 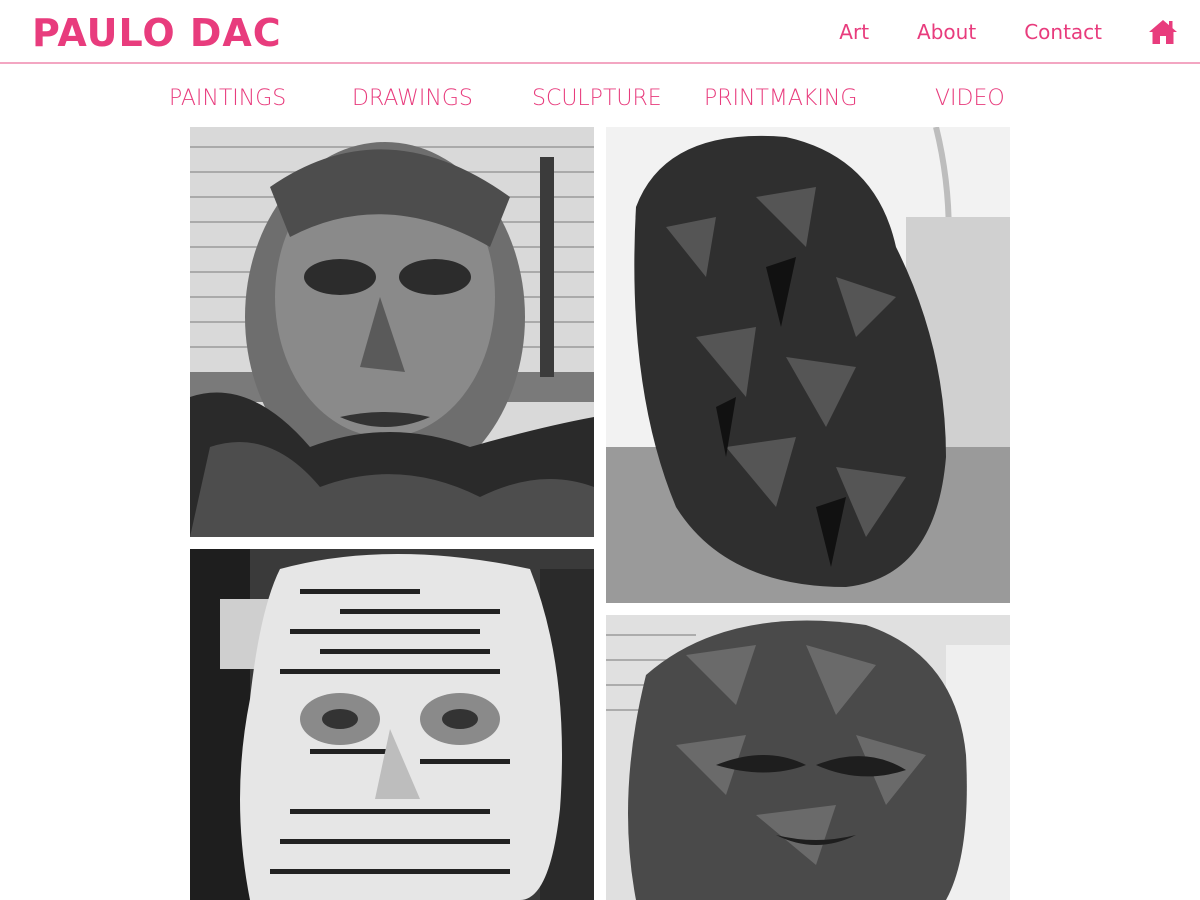 I want to click on nav-link-contact: Contact, so click(x=1063, y=32).